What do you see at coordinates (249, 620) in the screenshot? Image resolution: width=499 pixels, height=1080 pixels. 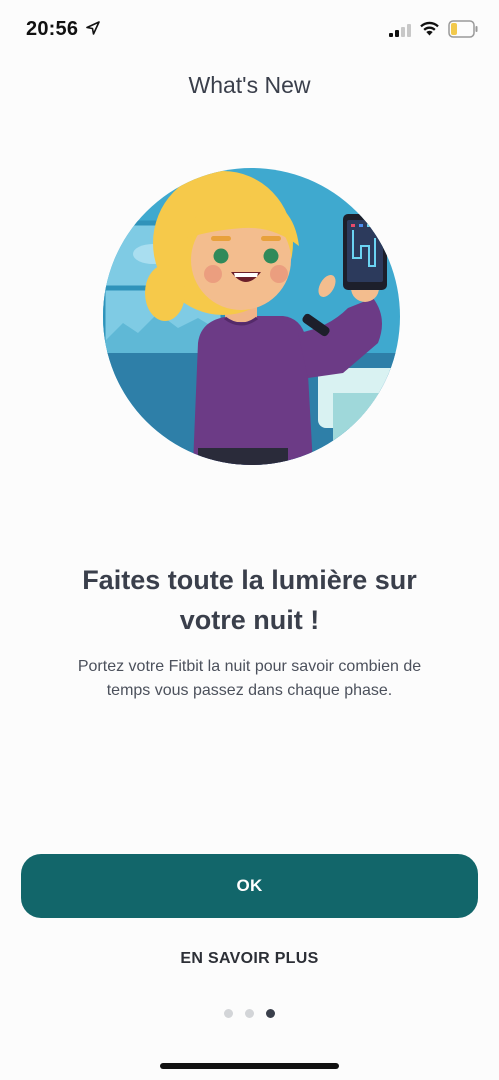 I see `headline-line-2: votre nuit !` at bounding box center [249, 620].